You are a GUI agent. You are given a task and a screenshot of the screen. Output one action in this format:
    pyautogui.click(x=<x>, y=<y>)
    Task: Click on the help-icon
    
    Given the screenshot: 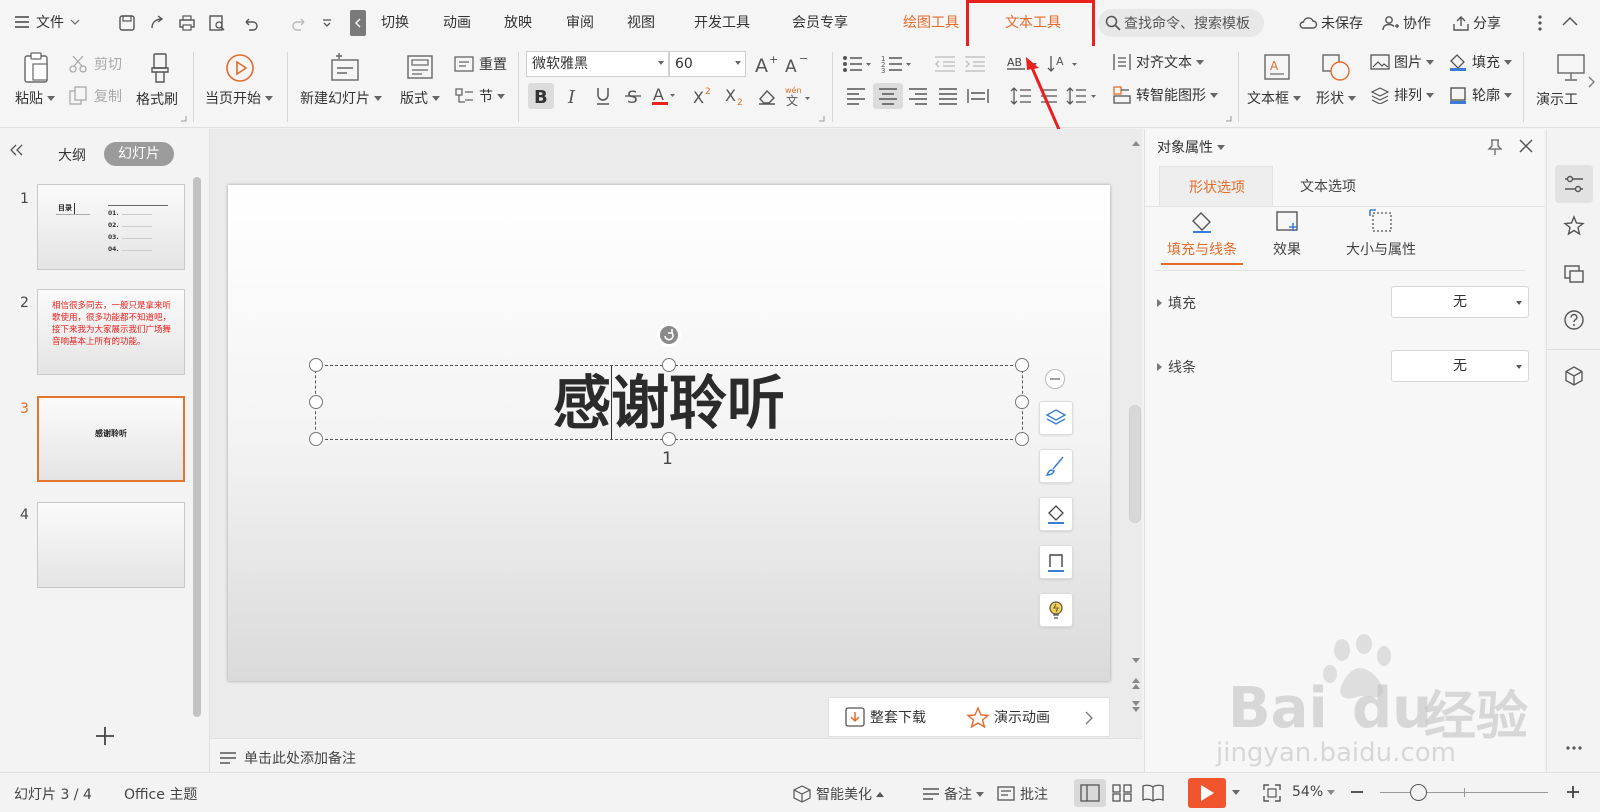 What is the action you would take?
    pyautogui.click(x=1574, y=320)
    